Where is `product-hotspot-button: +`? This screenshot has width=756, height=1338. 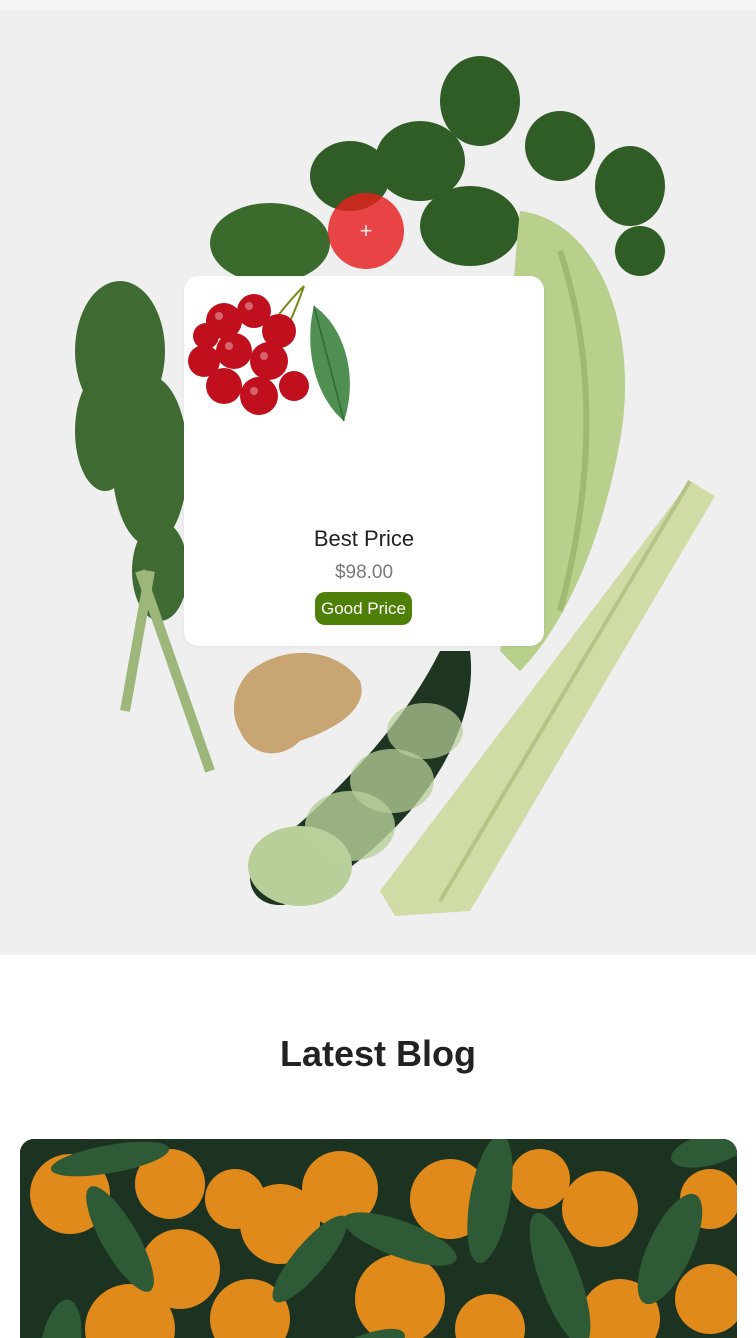 product-hotspot-button: + is located at coordinates (366, 231).